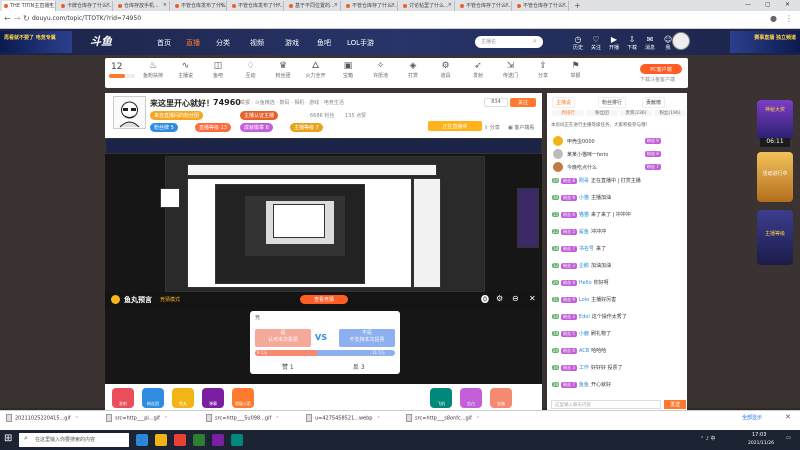  What do you see at coordinates (584, 198) in the screenshot?
I see `chat-user-name: 小猫` at bounding box center [584, 198].